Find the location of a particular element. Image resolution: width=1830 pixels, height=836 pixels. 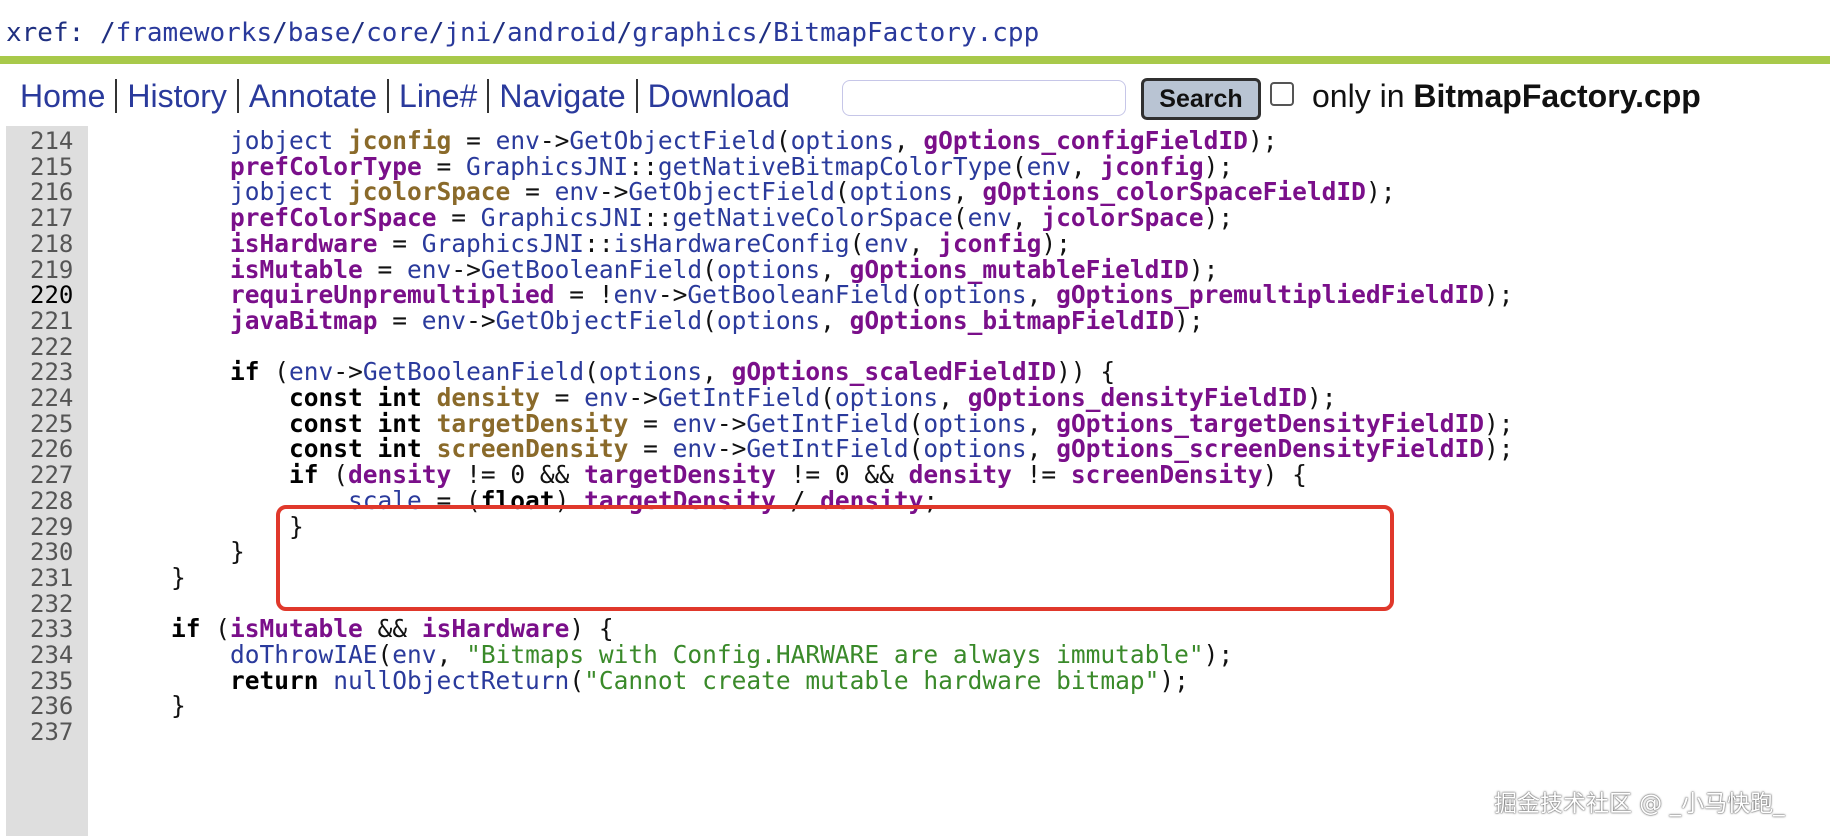

header-divider is located at coordinates (915, 60).